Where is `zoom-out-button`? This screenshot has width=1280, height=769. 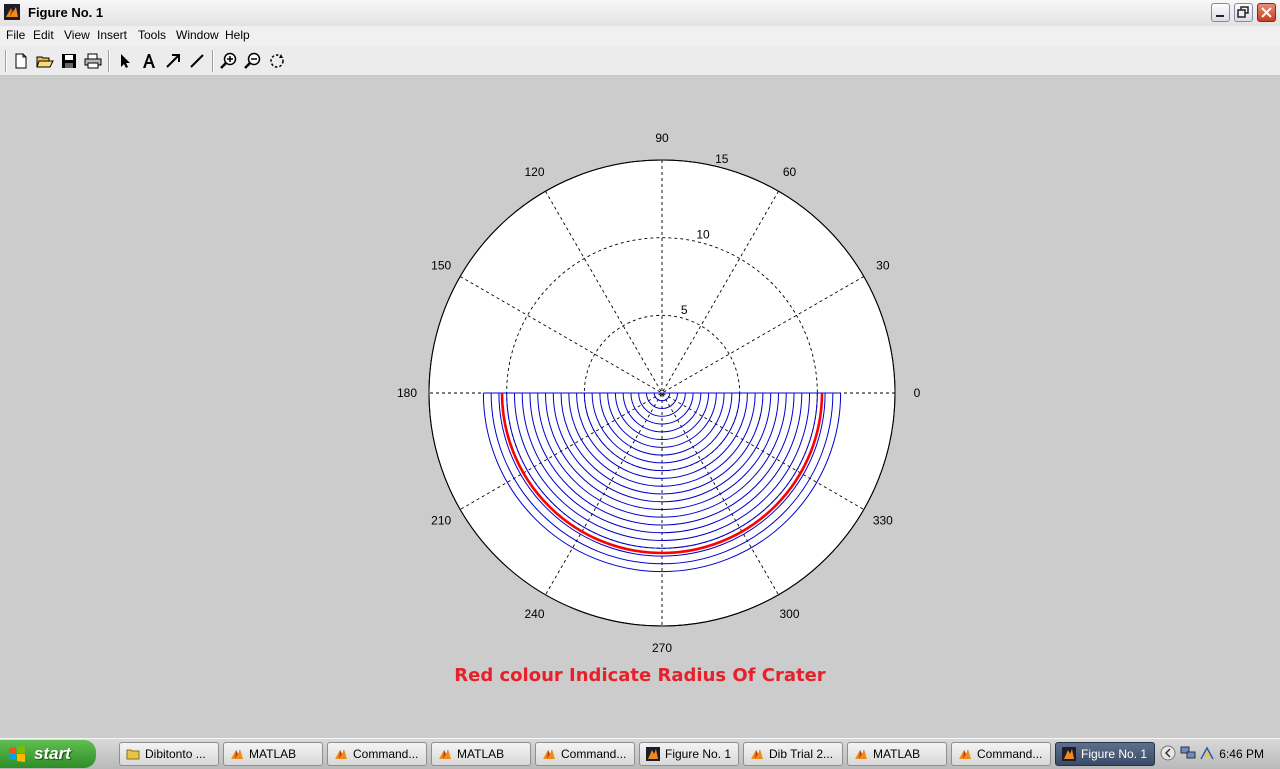 zoom-out-button is located at coordinates (253, 61).